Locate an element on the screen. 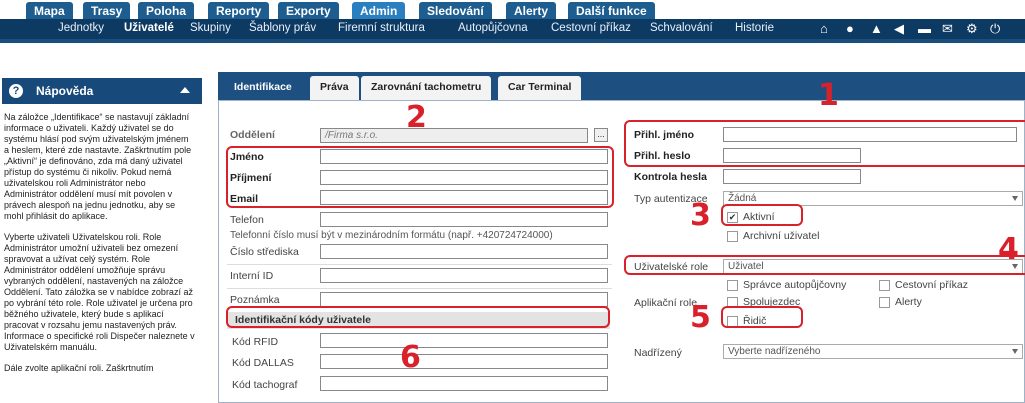 The height and width of the screenshot is (403, 1025). annotation-number-4: 4 is located at coordinates (1008, 249).